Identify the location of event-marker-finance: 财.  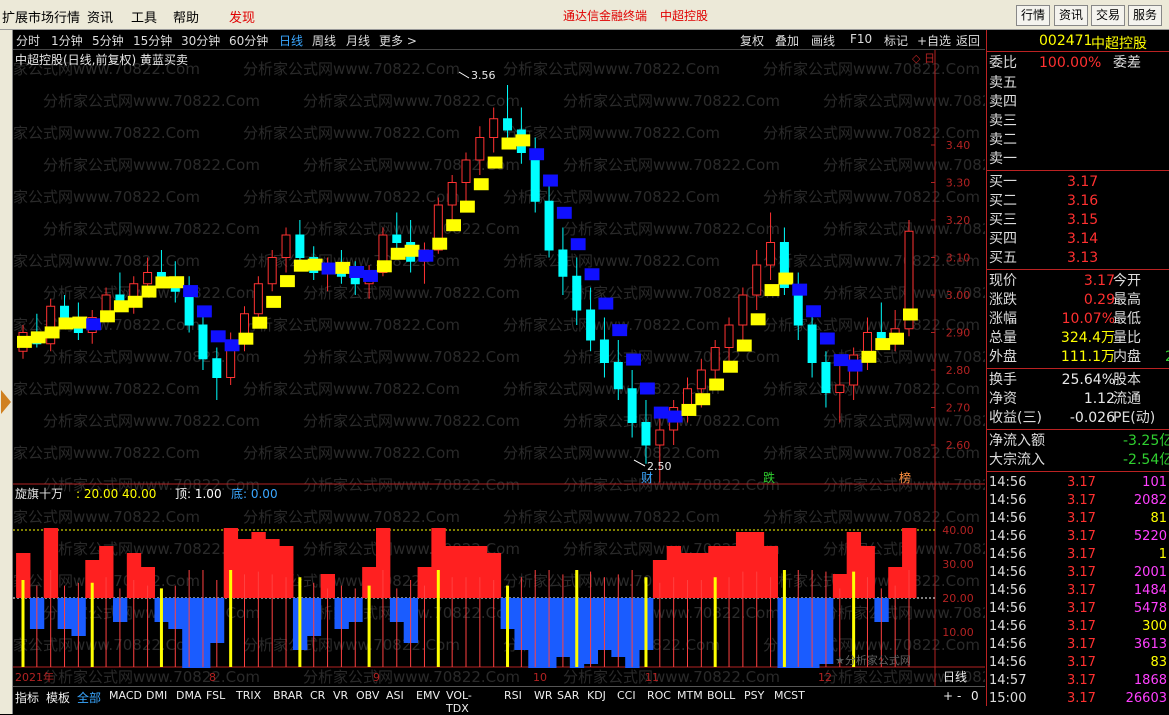
(647, 478).